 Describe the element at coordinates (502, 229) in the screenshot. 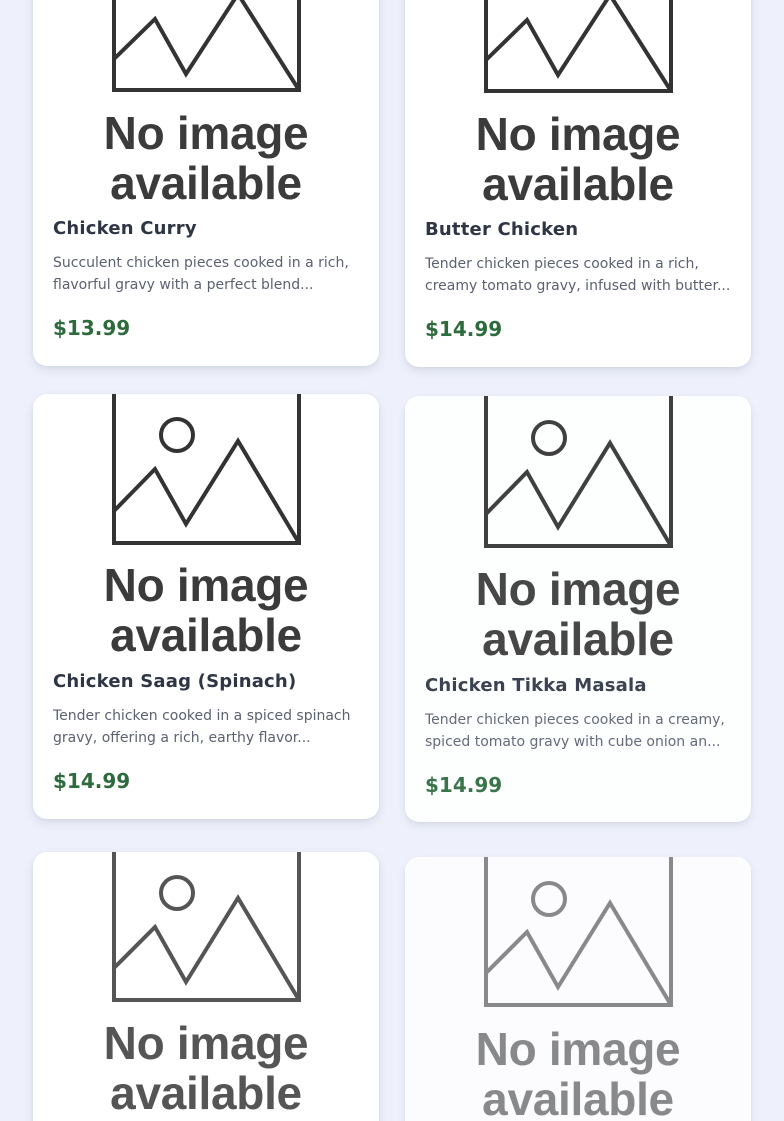

I see `item-name: Butter Chicken` at that location.